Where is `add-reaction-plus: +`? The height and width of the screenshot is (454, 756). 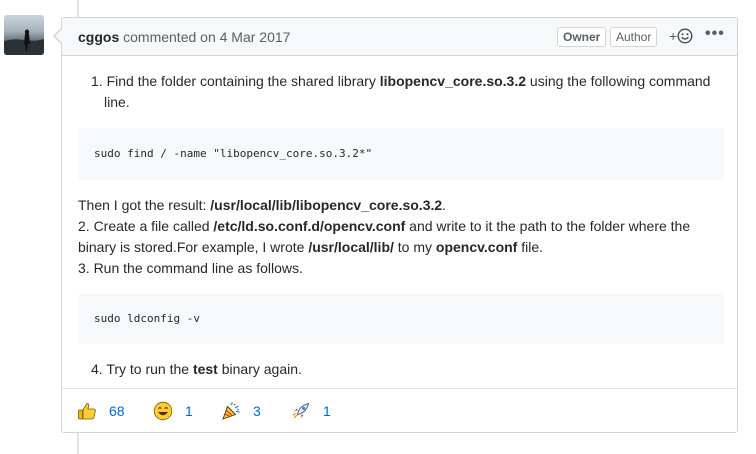
add-reaction-plus: + is located at coordinates (673, 36).